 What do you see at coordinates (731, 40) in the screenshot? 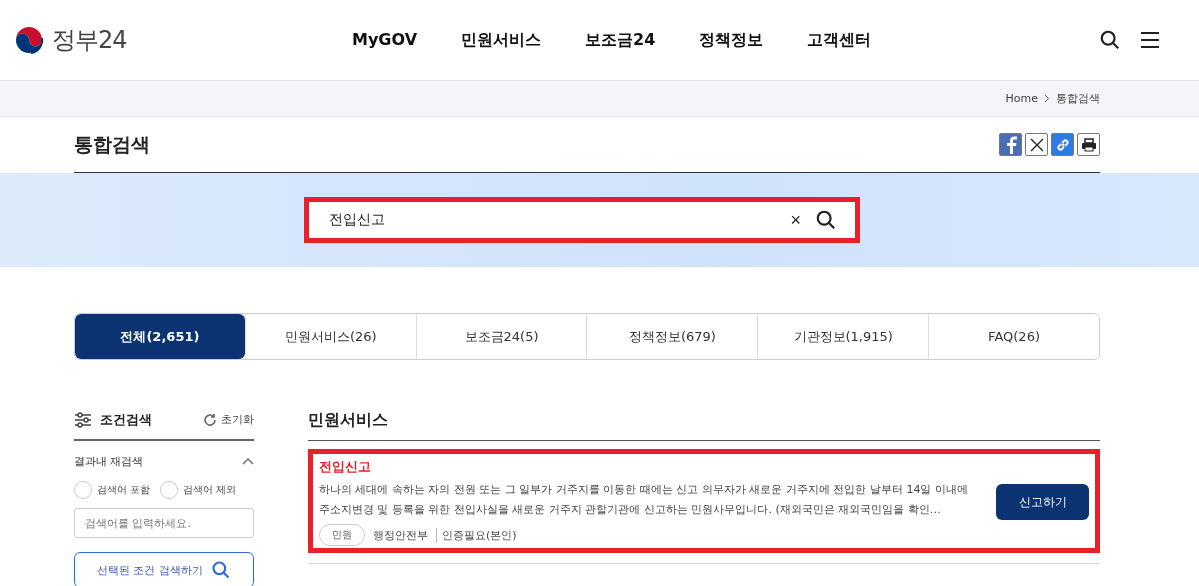
I see `nav-link: 정책정보` at bounding box center [731, 40].